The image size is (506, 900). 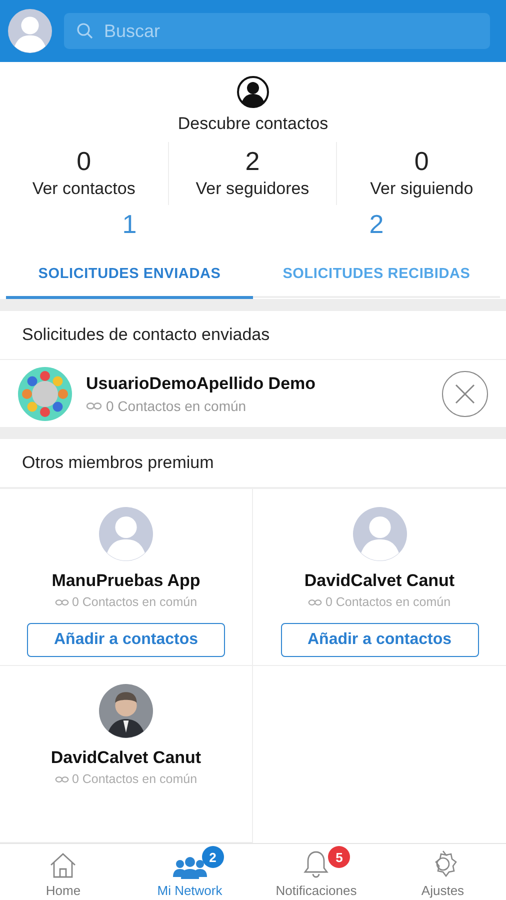 What do you see at coordinates (213, 857) in the screenshot?
I see `count-badge: 2` at bounding box center [213, 857].